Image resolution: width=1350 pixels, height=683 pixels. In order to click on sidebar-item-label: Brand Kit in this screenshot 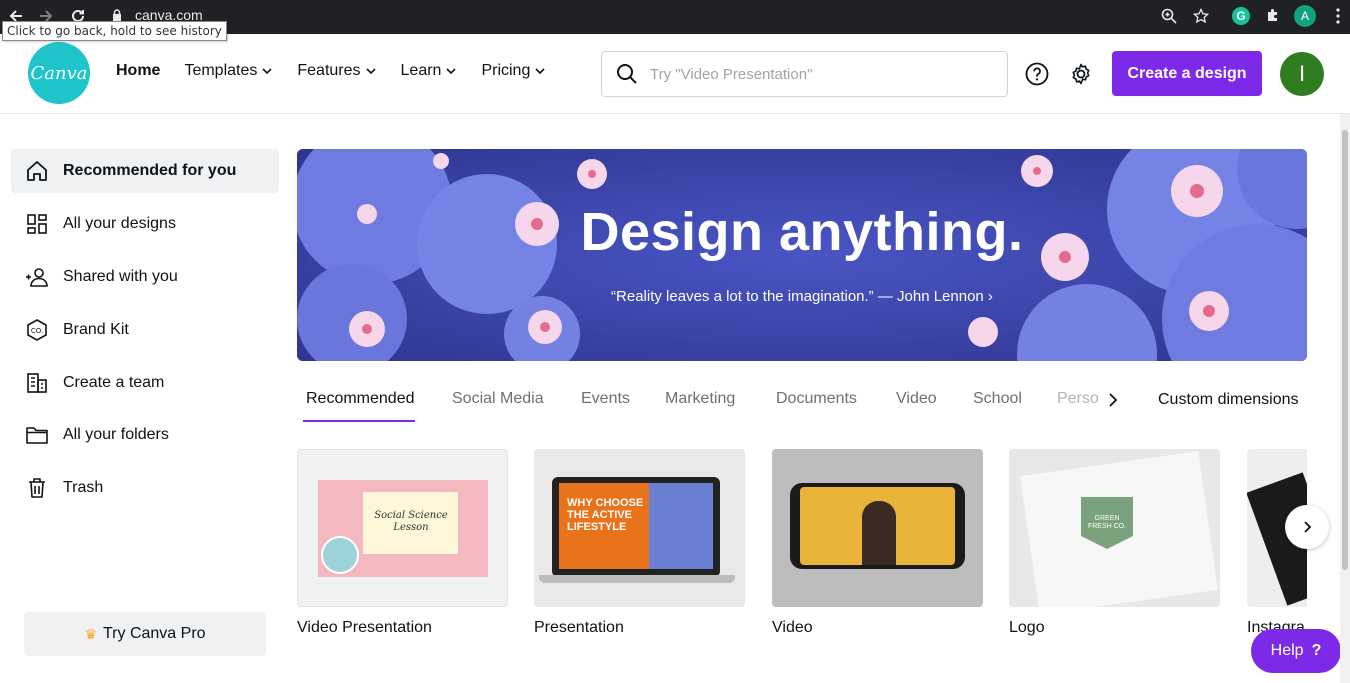, I will do `click(96, 329)`.